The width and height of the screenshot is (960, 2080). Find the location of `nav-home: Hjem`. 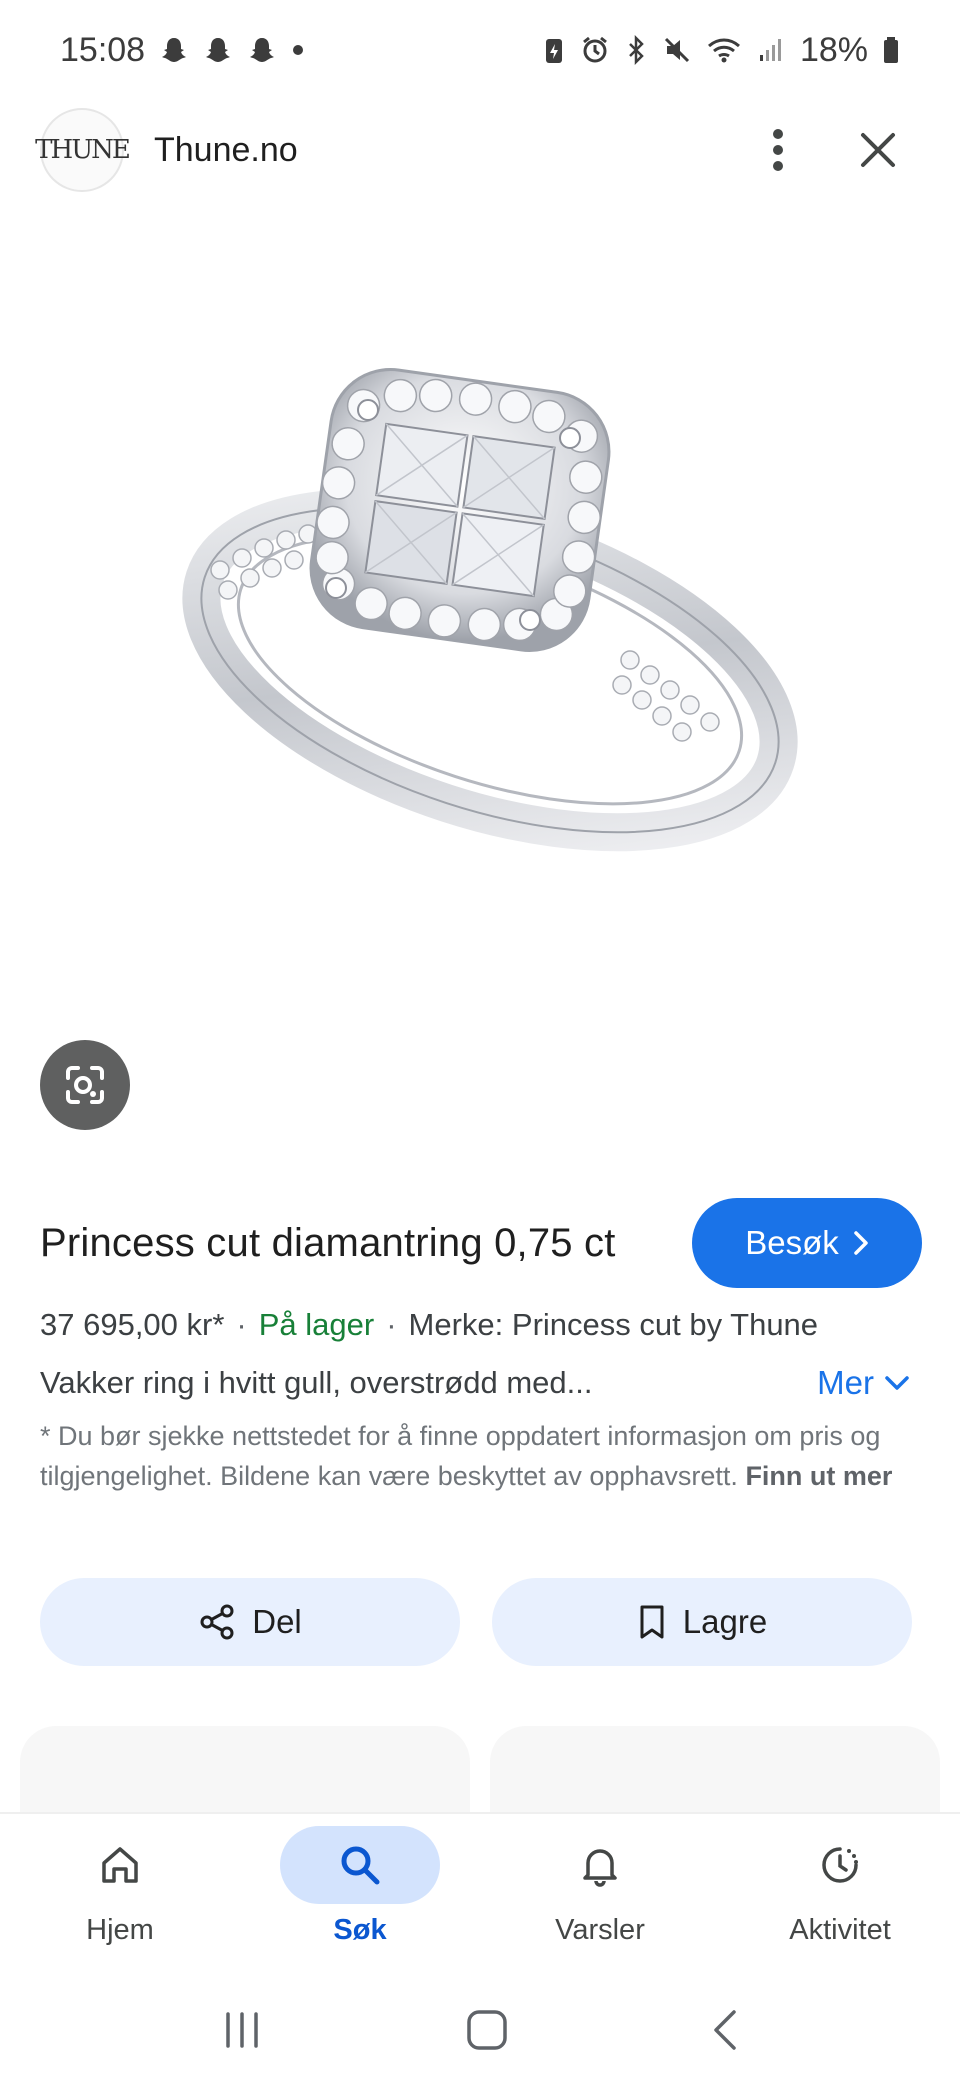

nav-home: Hjem is located at coordinates (120, 1886).